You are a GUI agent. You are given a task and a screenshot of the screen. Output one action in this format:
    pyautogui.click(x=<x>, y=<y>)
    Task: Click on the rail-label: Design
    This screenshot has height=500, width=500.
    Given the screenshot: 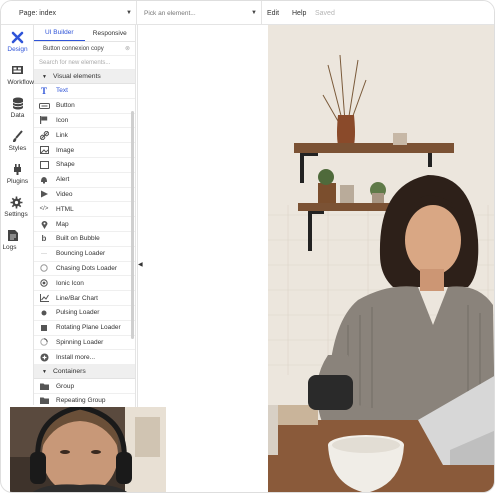 What is the action you would take?
    pyautogui.click(x=17, y=49)
    